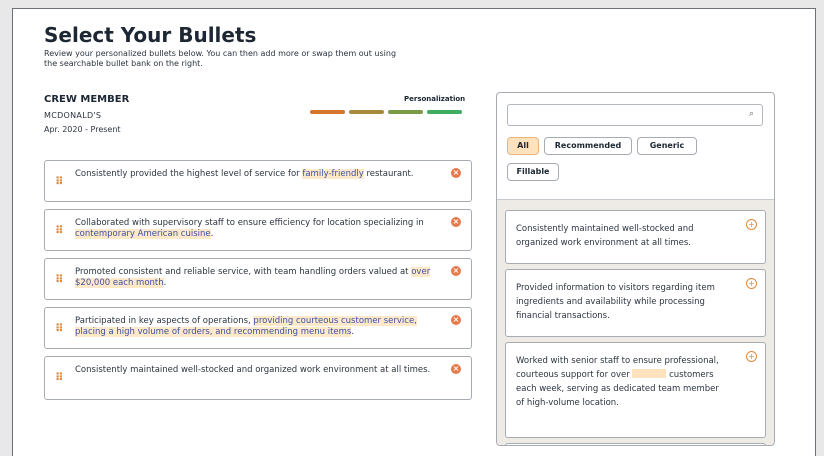  What do you see at coordinates (635, 115) in the screenshot?
I see `search-input: ⌕` at bounding box center [635, 115].